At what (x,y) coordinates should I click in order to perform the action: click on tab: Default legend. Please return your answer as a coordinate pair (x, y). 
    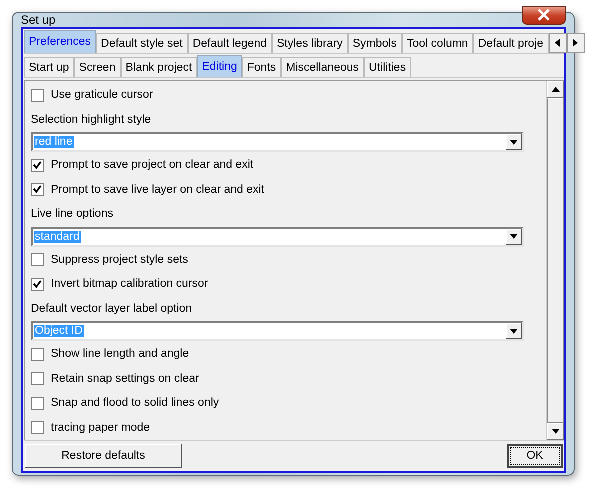
    Looking at the image, I should click on (230, 43).